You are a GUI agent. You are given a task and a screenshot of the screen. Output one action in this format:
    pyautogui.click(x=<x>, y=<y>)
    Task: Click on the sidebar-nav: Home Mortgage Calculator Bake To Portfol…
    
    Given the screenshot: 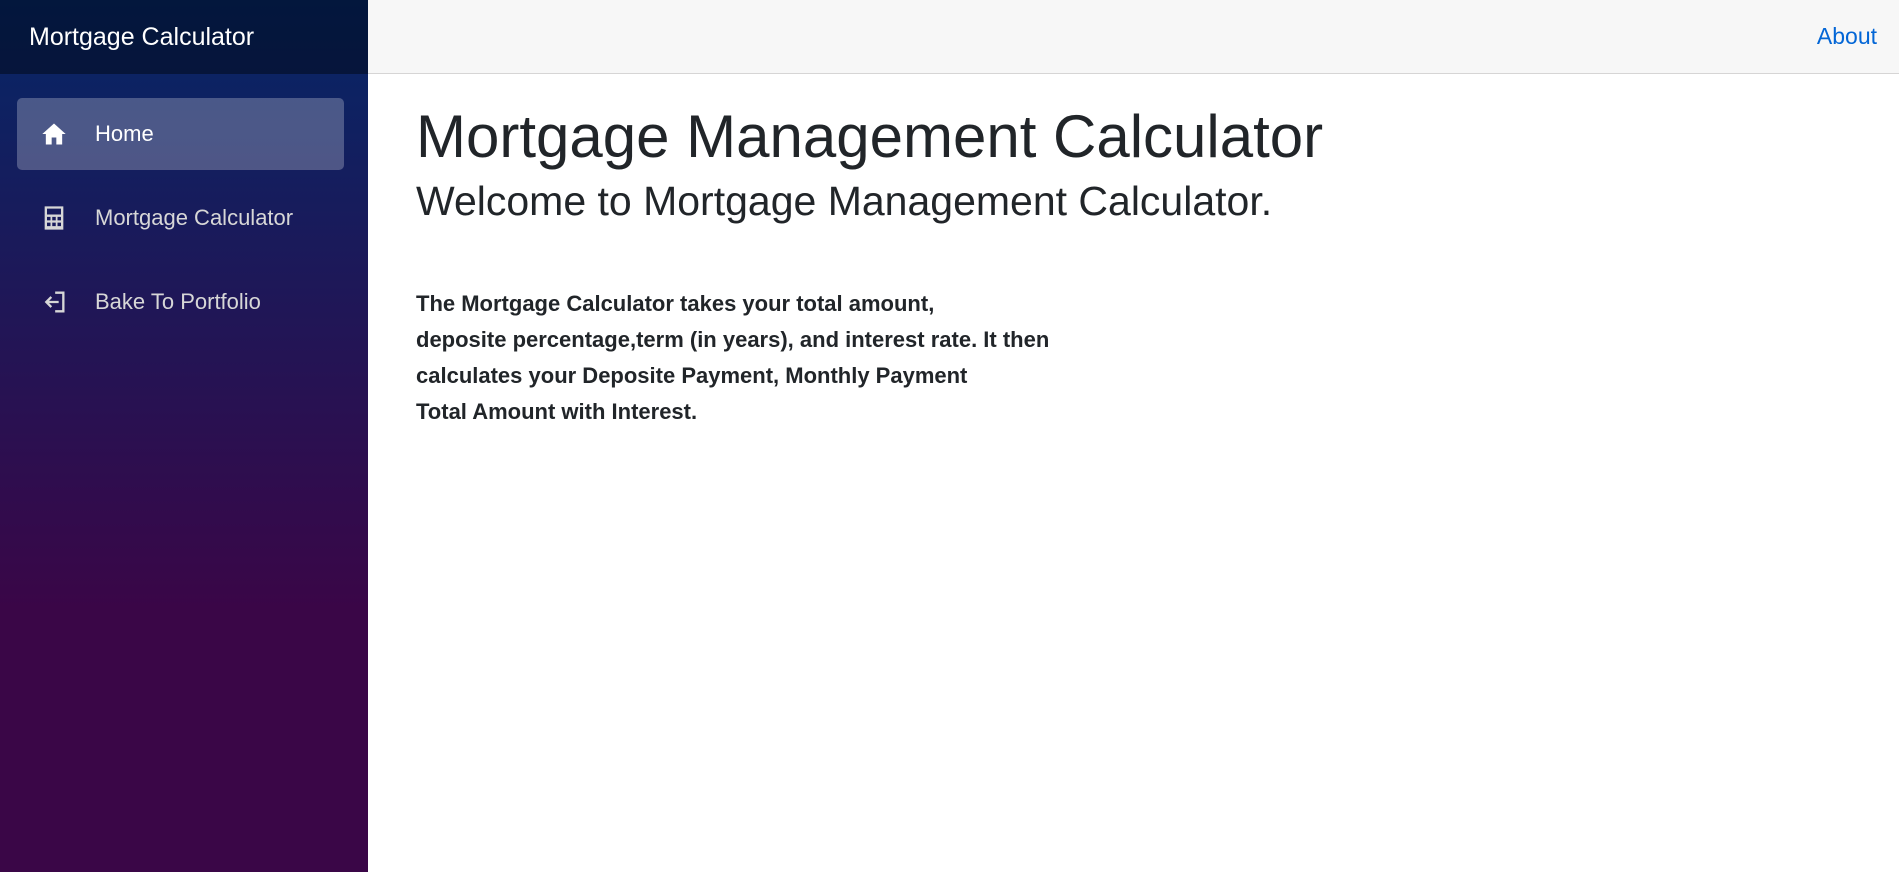 What is the action you would take?
    pyautogui.click(x=184, y=206)
    